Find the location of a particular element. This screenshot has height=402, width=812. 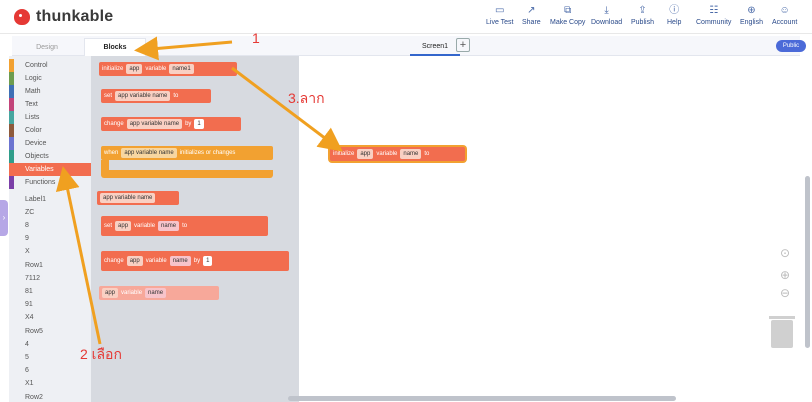

component-item: X is located at coordinates (27, 251).